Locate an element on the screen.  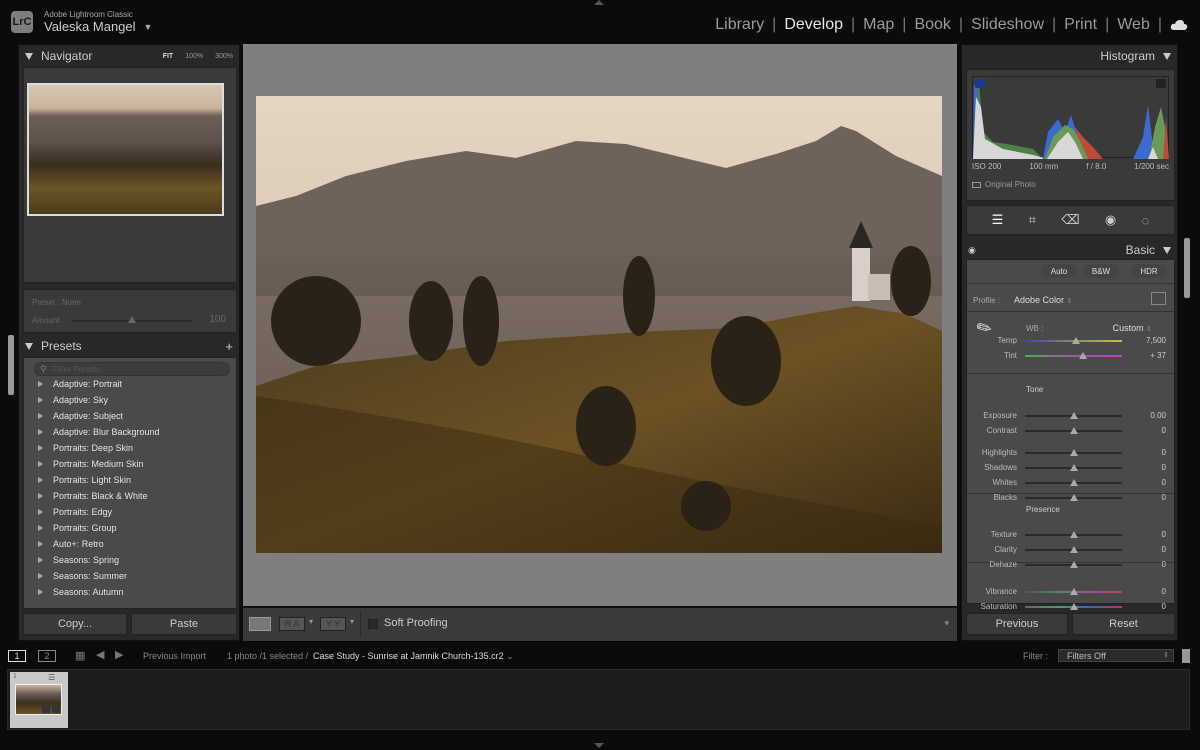
preset-item: Portraits: Group is located at coordinates (77, 528).